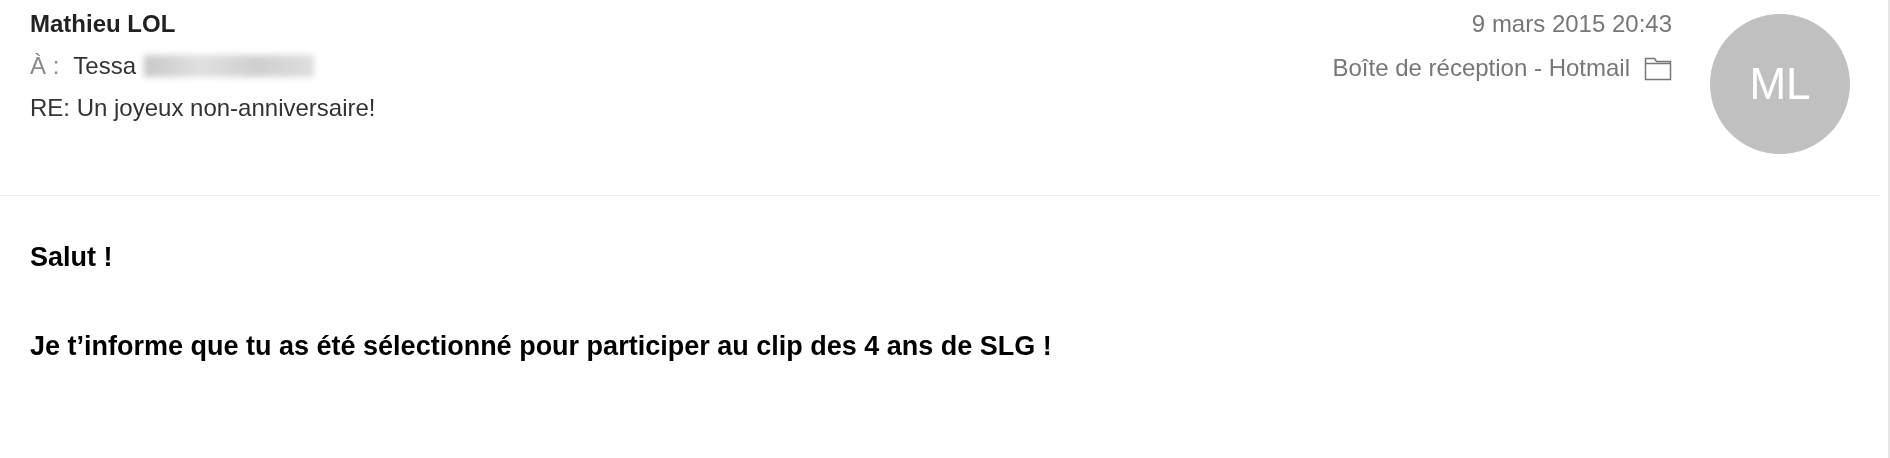  I want to click on recipient-name: Tessa, so click(105, 66).